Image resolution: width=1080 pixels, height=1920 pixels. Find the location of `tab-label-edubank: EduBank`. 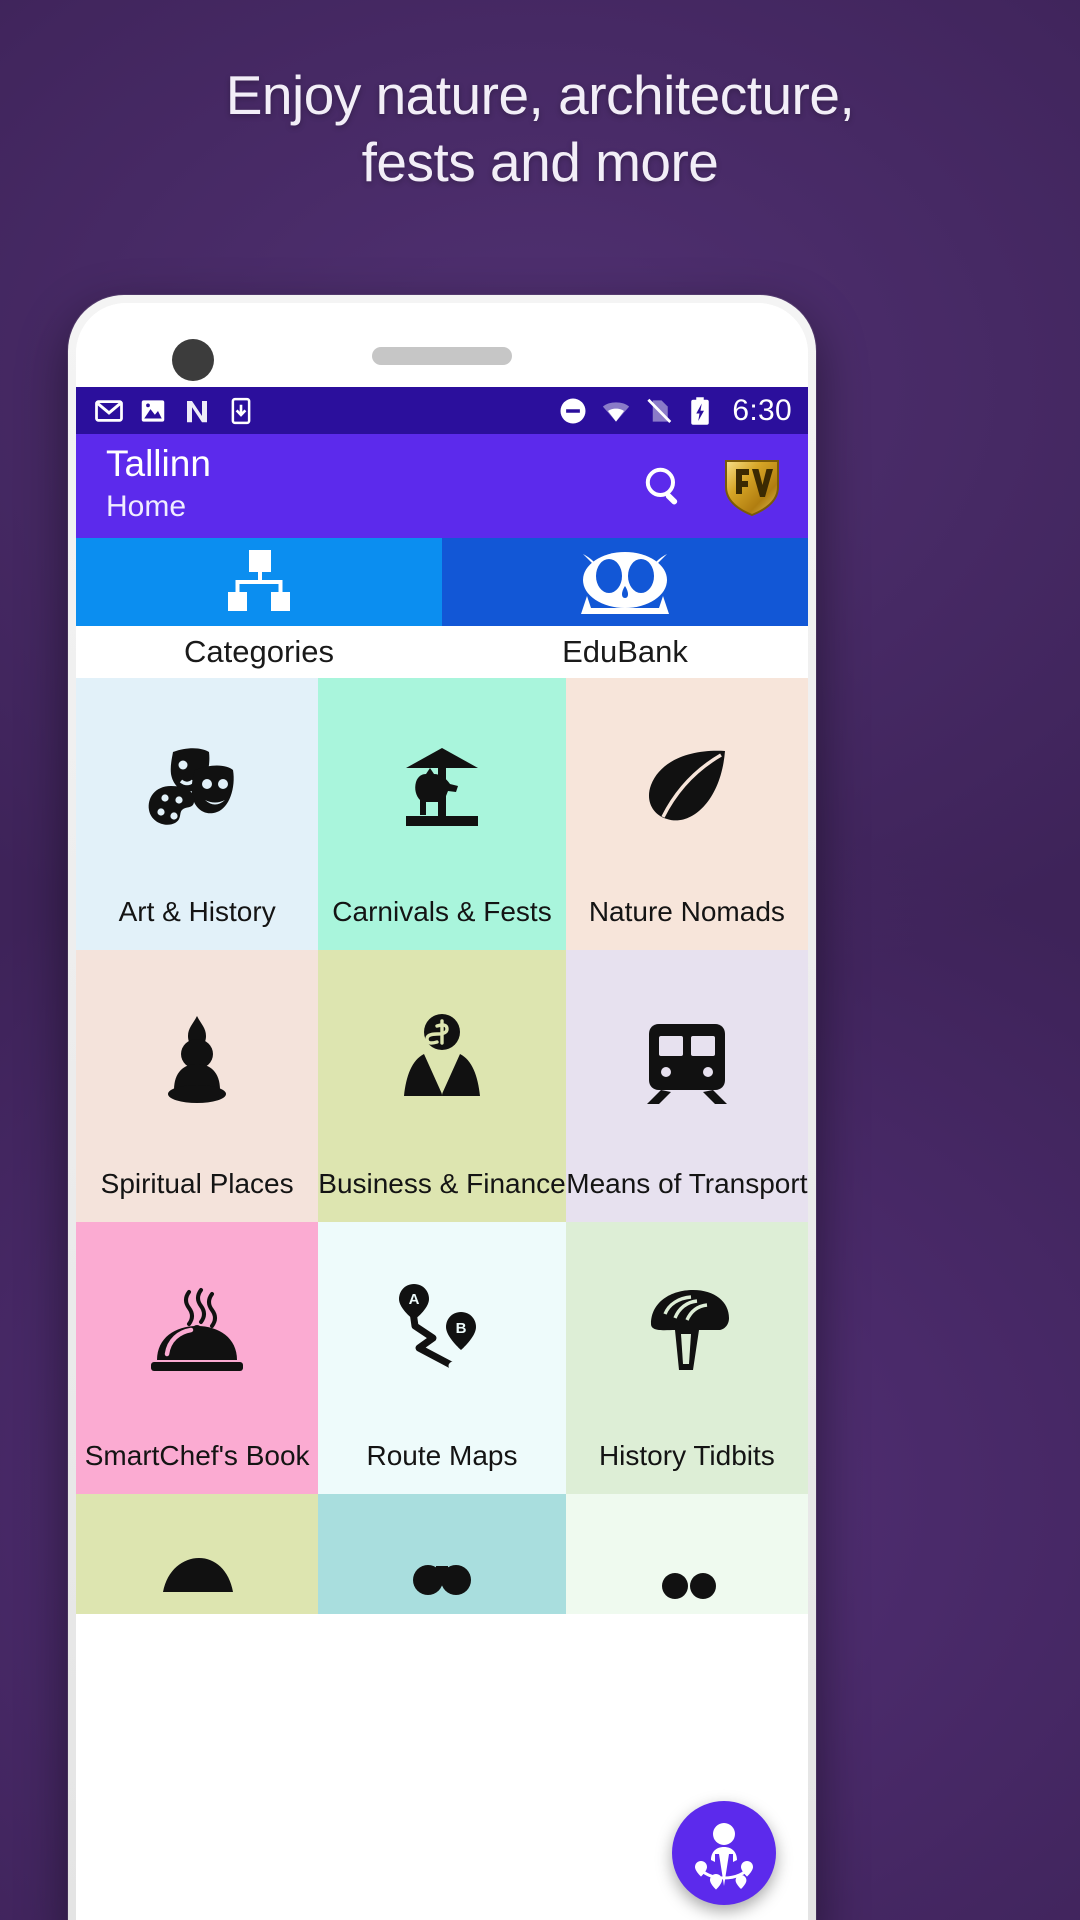

tab-label-edubank: EduBank is located at coordinates (625, 652).